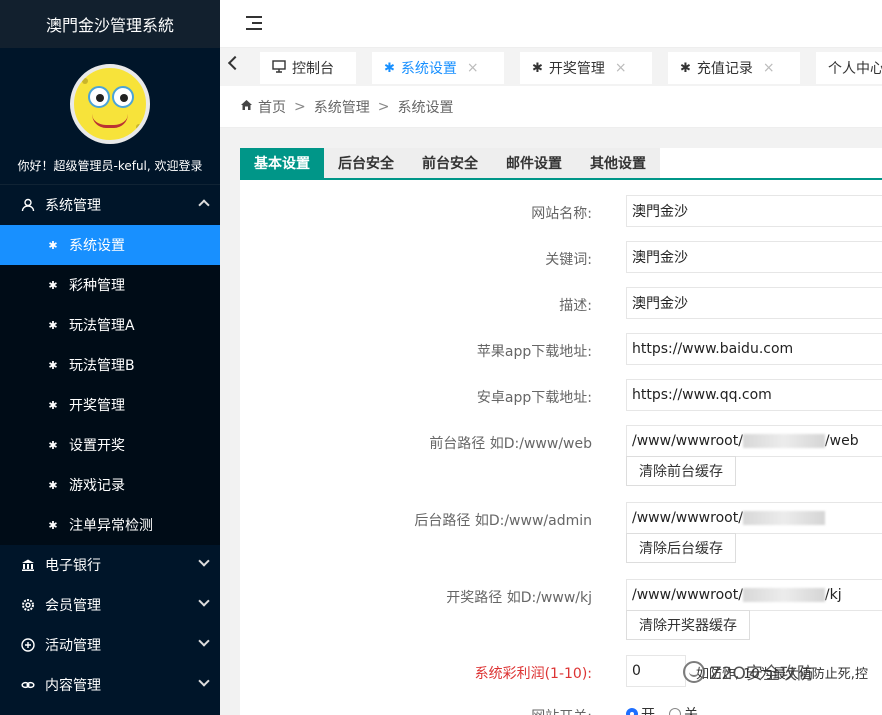  Describe the element at coordinates (519, 598) in the screenshot. I see `kj-path-label: 开奖路径 如D:/www/kj` at that location.